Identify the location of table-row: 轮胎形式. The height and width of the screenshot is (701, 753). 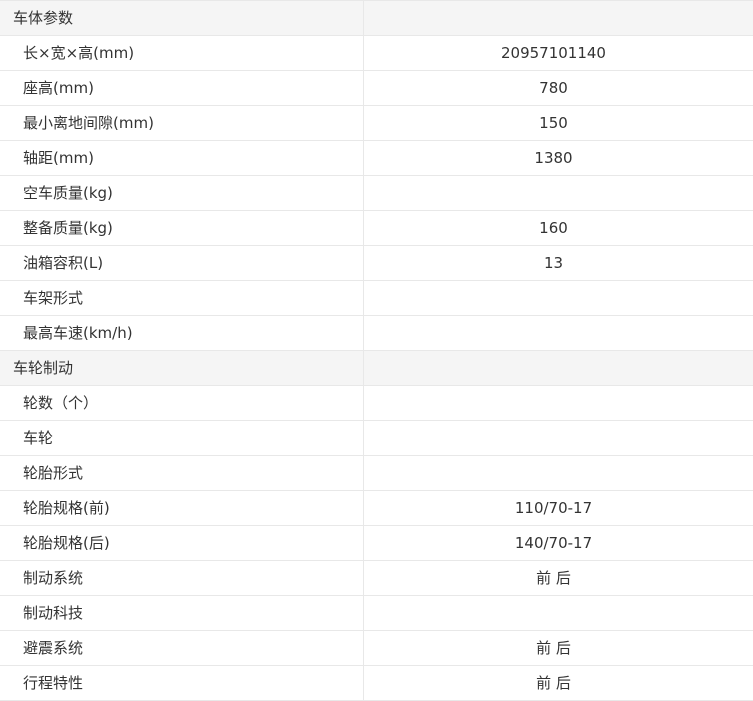
(376, 473).